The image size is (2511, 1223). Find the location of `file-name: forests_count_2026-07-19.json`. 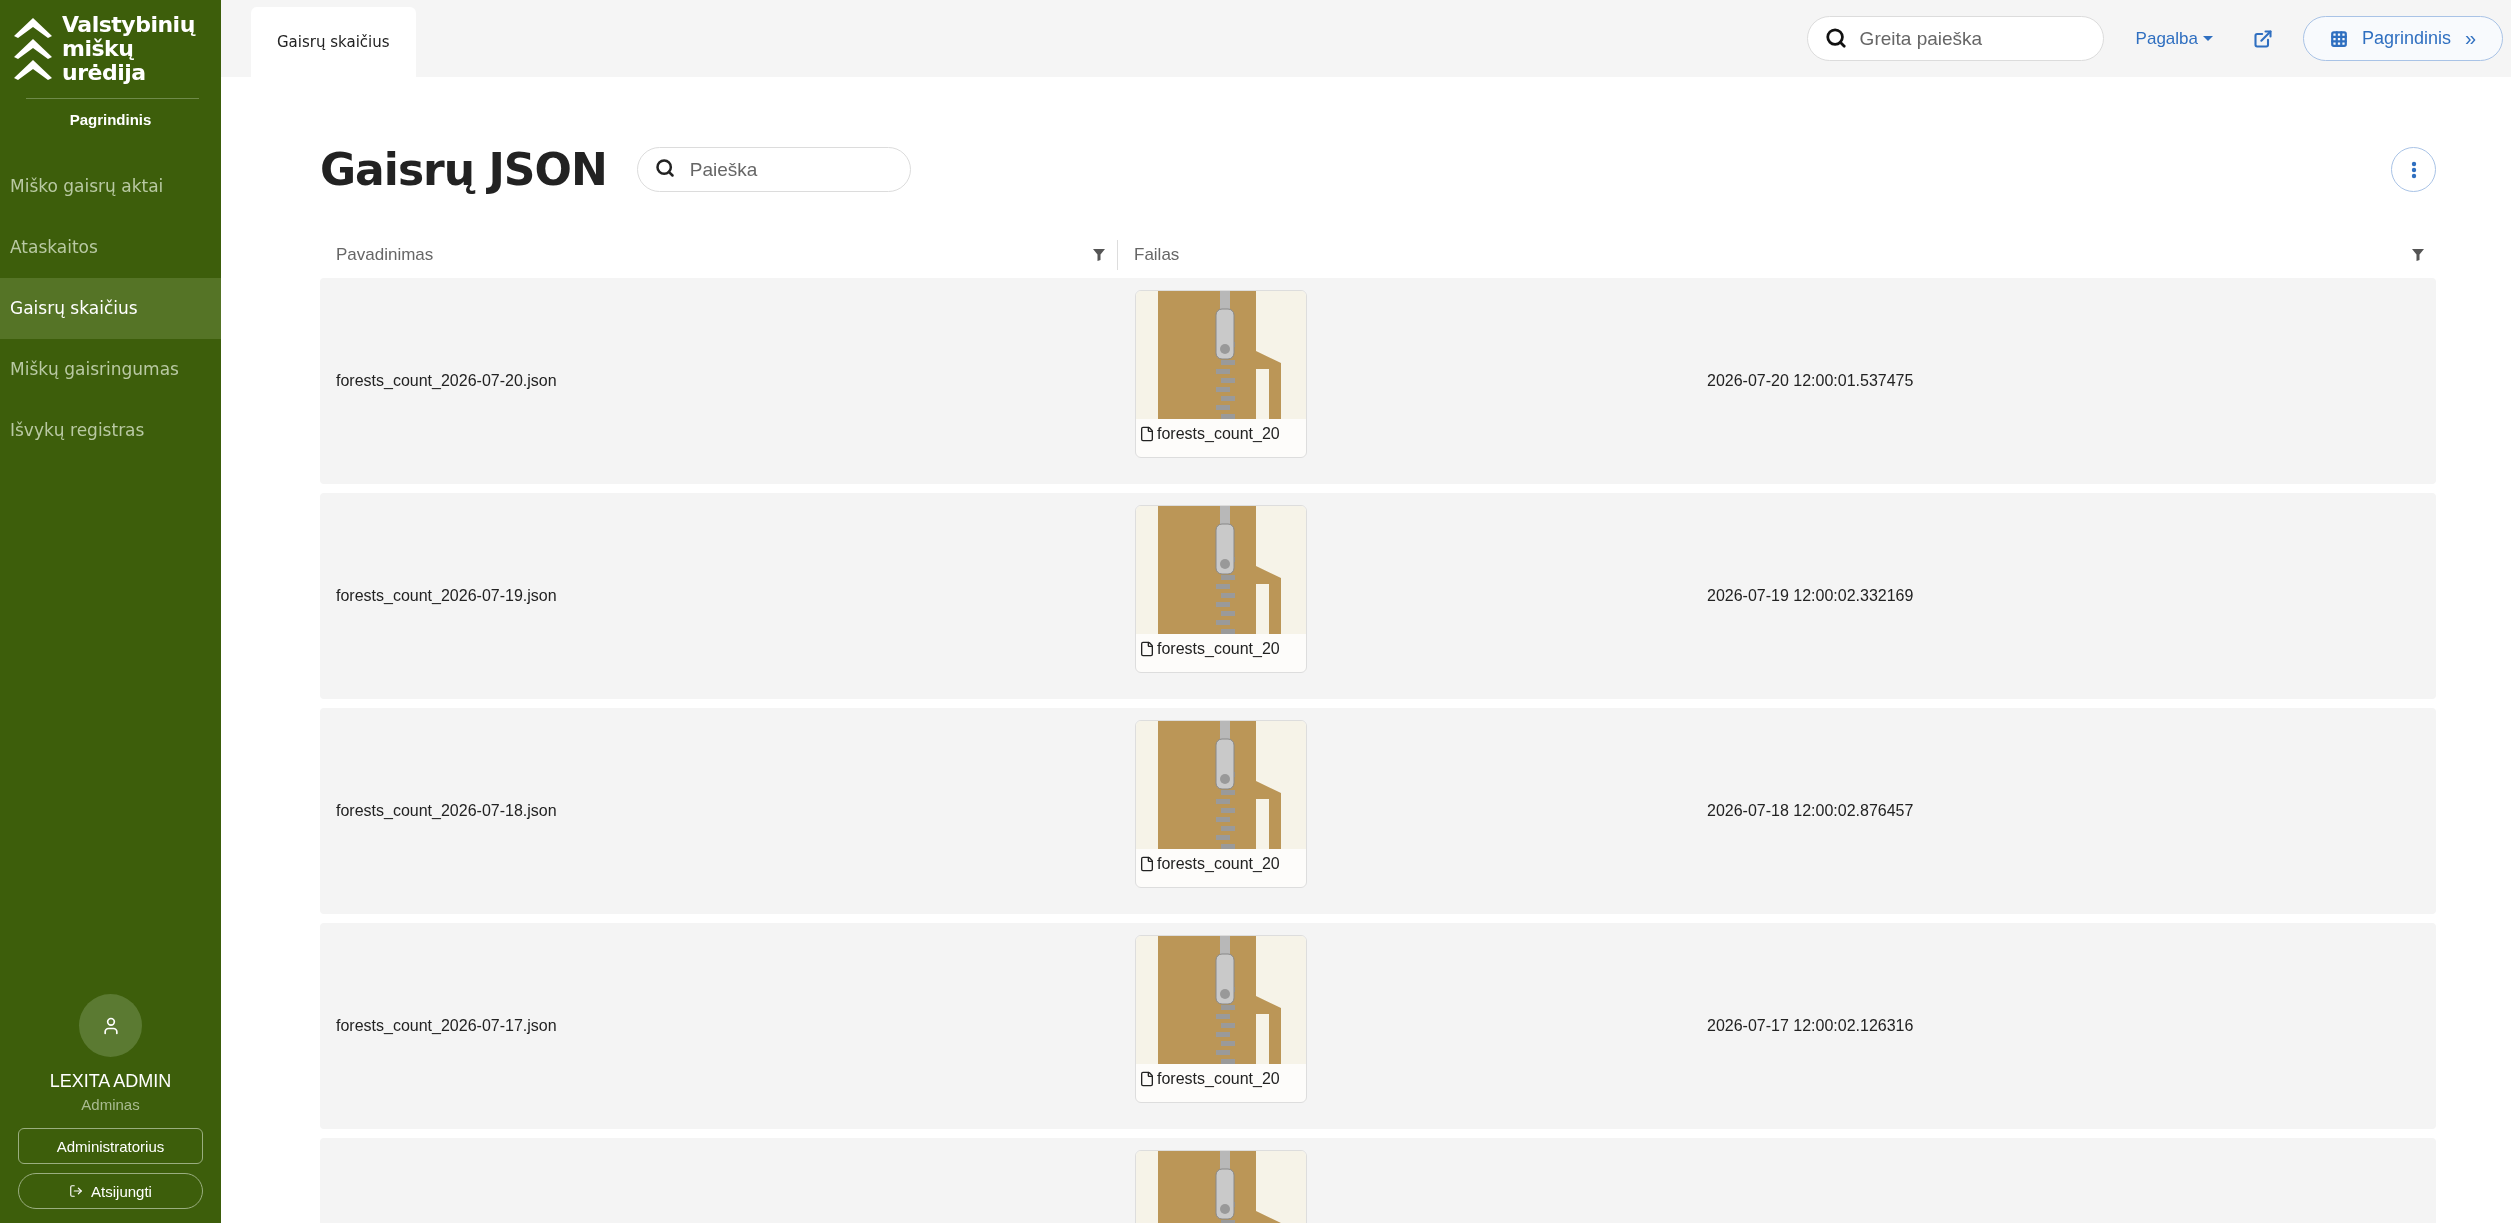

file-name: forests_count_2026-07-19.json is located at coordinates (446, 596).